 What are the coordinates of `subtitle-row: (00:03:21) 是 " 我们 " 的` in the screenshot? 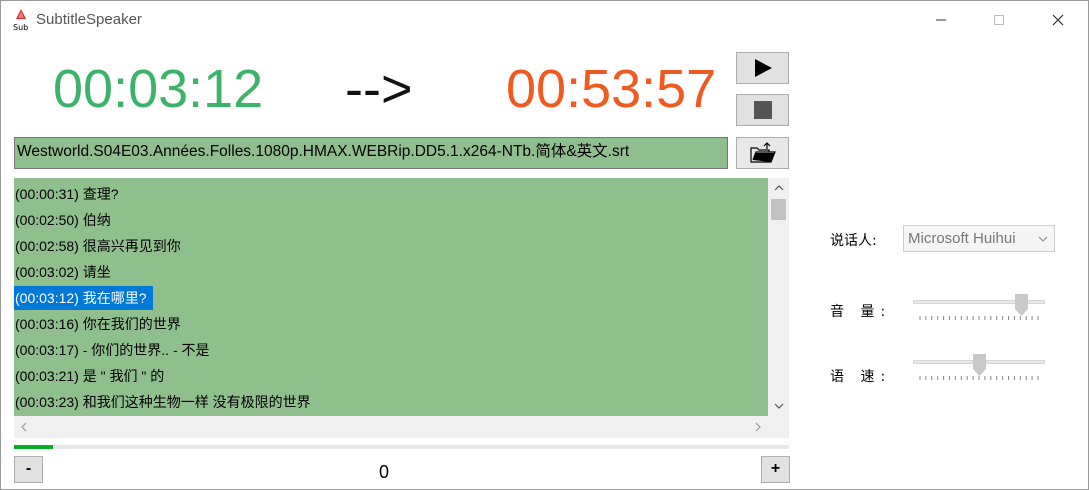 It's located at (92, 376).